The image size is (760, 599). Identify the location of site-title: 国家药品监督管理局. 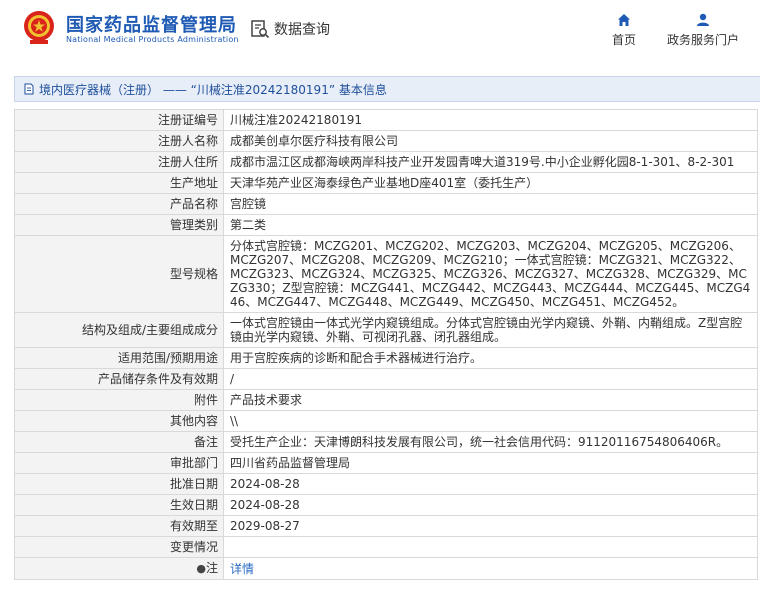
(151, 24).